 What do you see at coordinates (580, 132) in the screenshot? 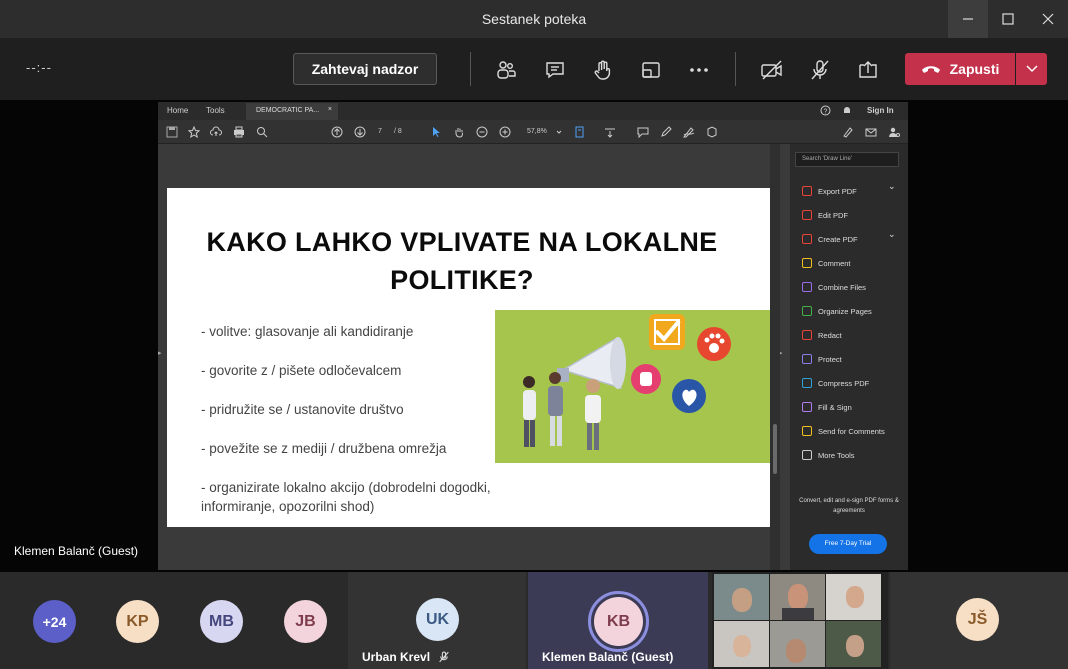
I see `page-display-icon` at bounding box center [580, 132].